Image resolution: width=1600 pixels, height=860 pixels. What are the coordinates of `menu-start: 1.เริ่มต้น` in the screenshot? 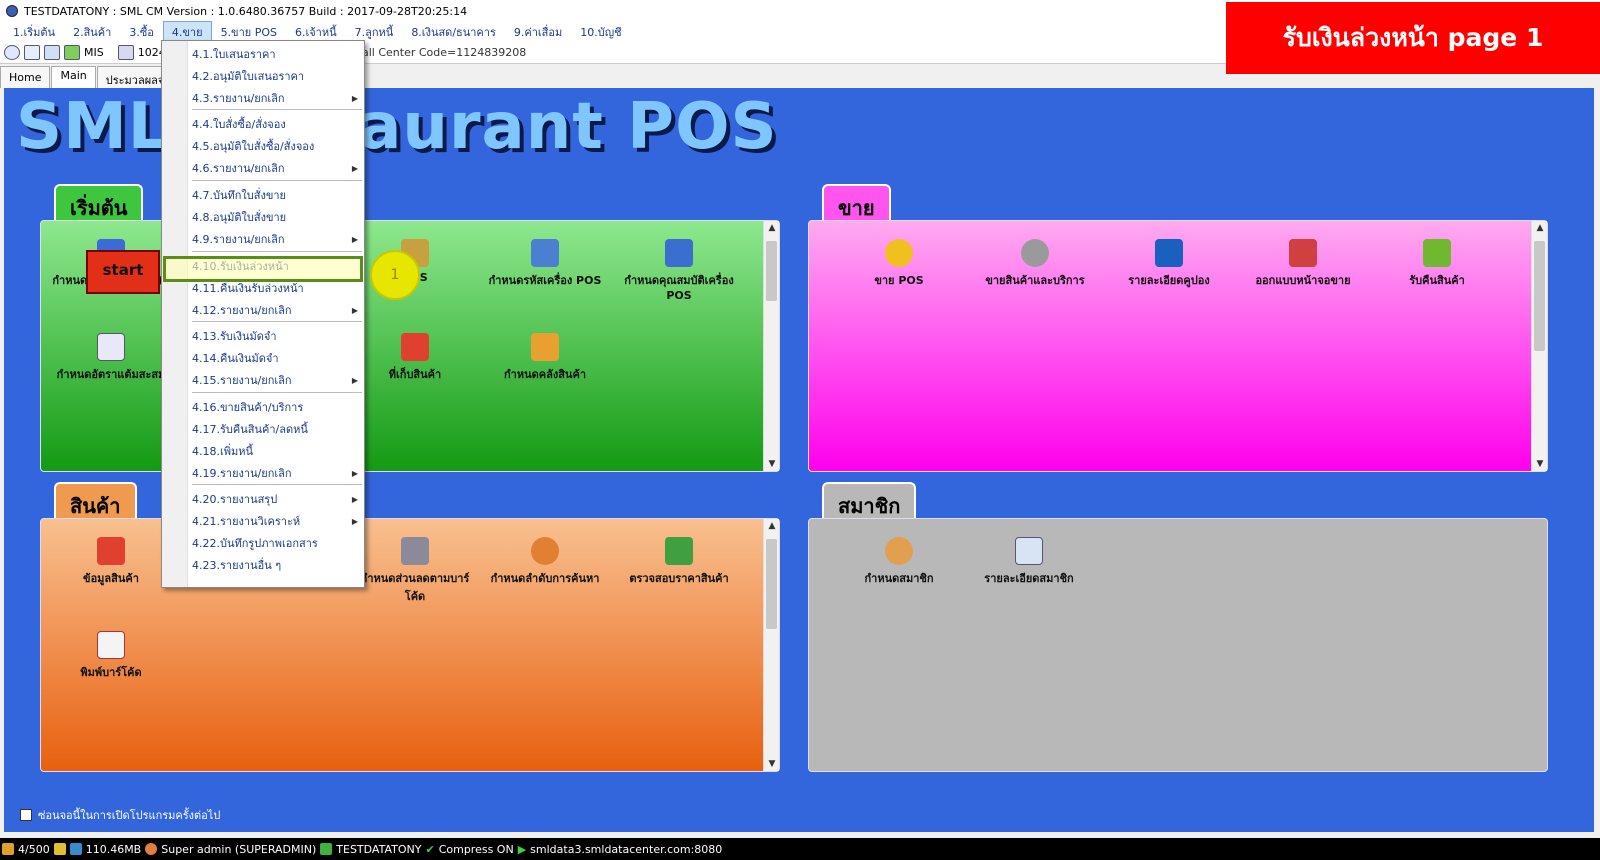 It's located at (34, 32).